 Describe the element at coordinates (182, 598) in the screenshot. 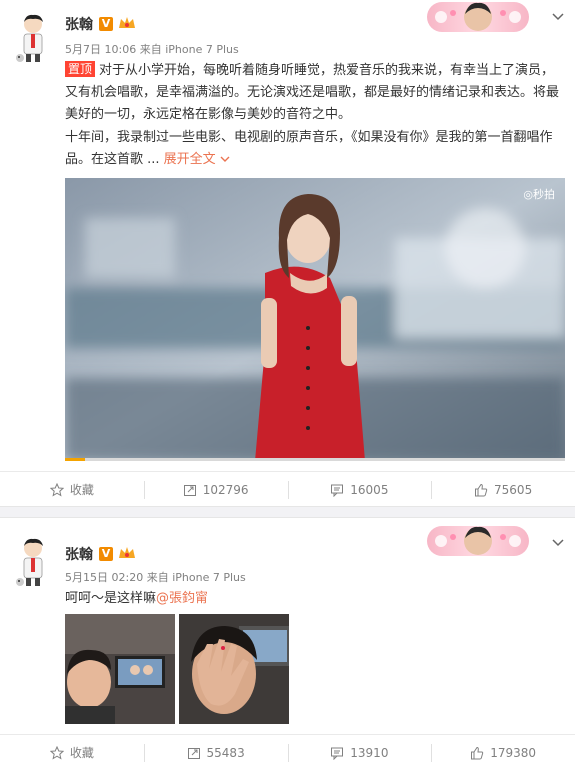

I see `mention-link: @張鈞甯` at that location.